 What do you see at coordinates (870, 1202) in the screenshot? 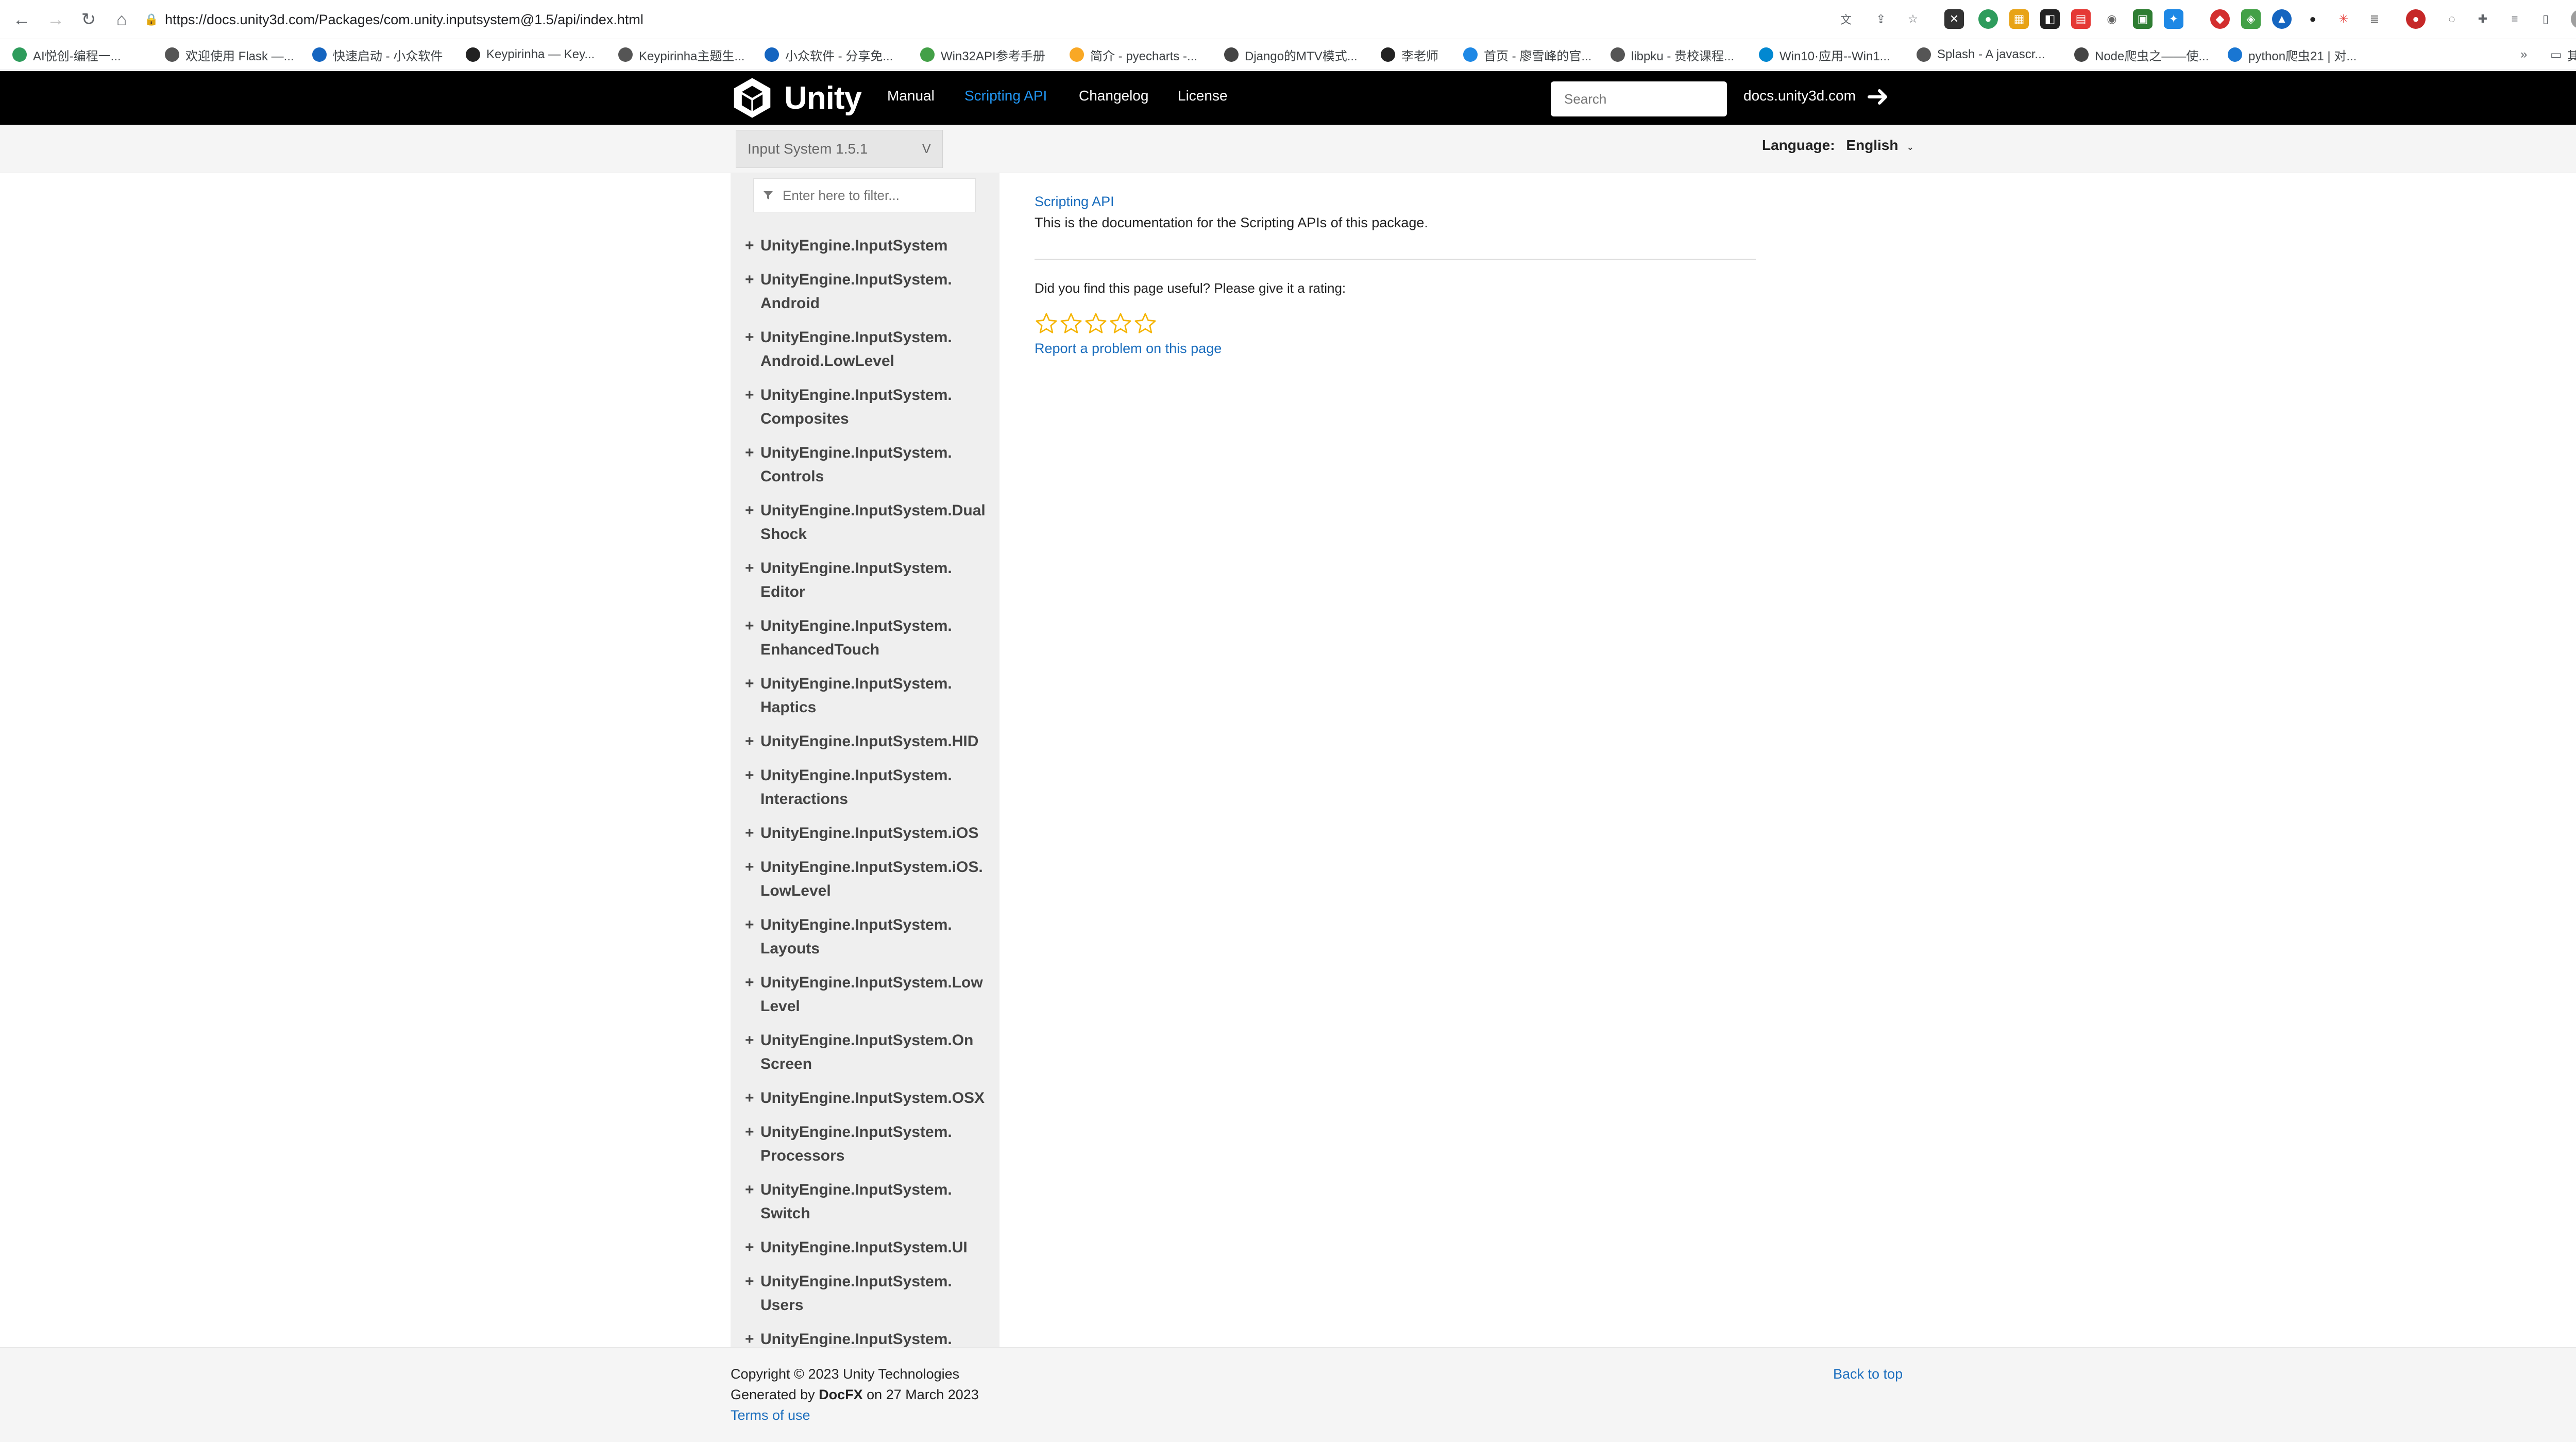
I see `tree-item: + UnityEngine.InputSystem. Switch` at bounding box center [870, 1202].